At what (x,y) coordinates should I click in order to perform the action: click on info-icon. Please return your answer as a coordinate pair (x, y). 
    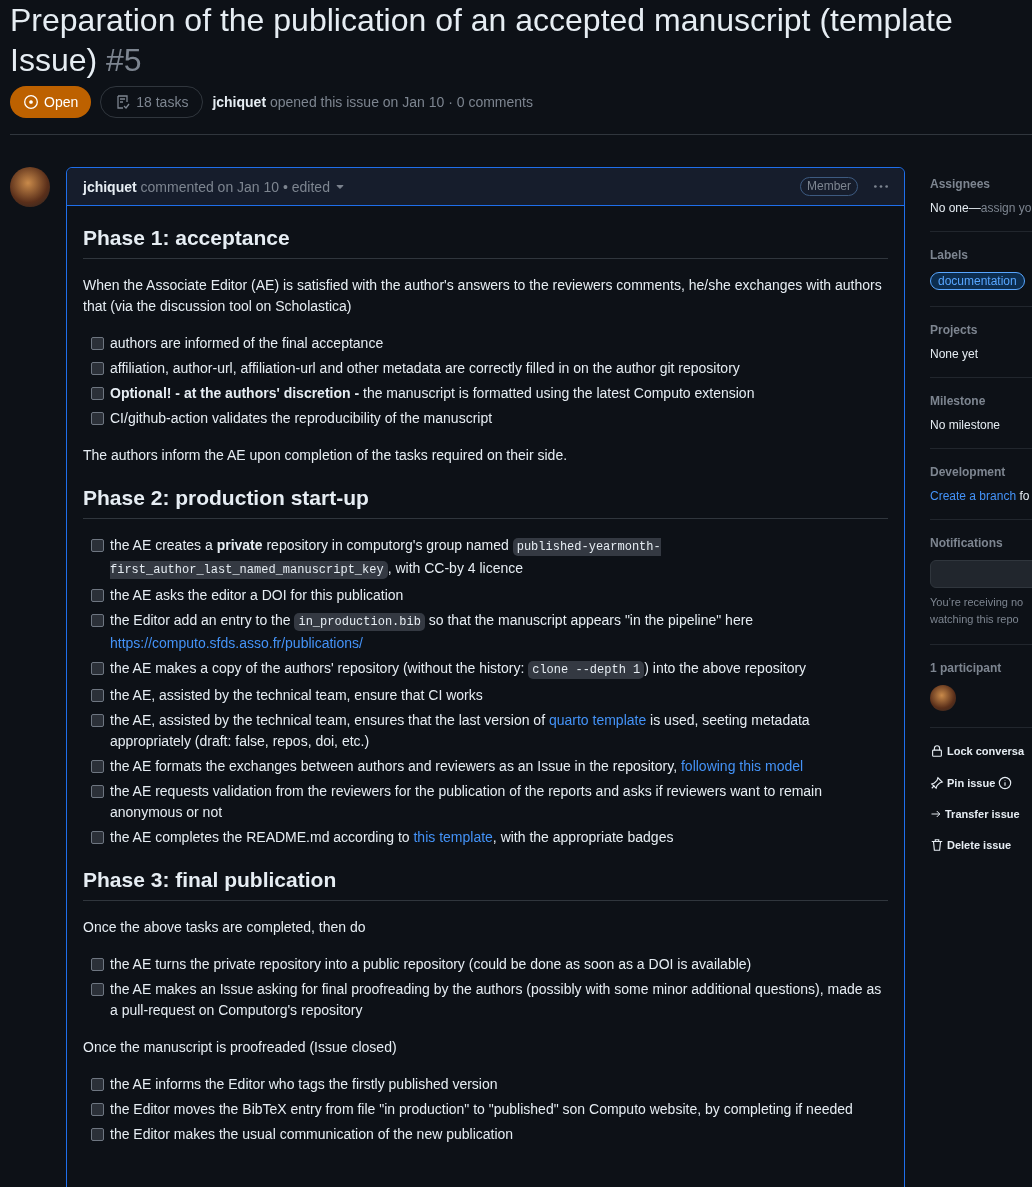
    Looking at the image, I should click on (1005, 783).